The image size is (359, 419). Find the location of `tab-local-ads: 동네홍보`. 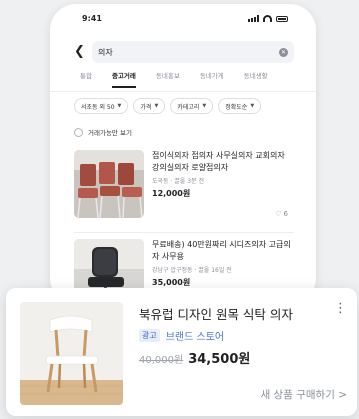

tab-local-ads: 동네홍보 is located at coordinates (168, 79).